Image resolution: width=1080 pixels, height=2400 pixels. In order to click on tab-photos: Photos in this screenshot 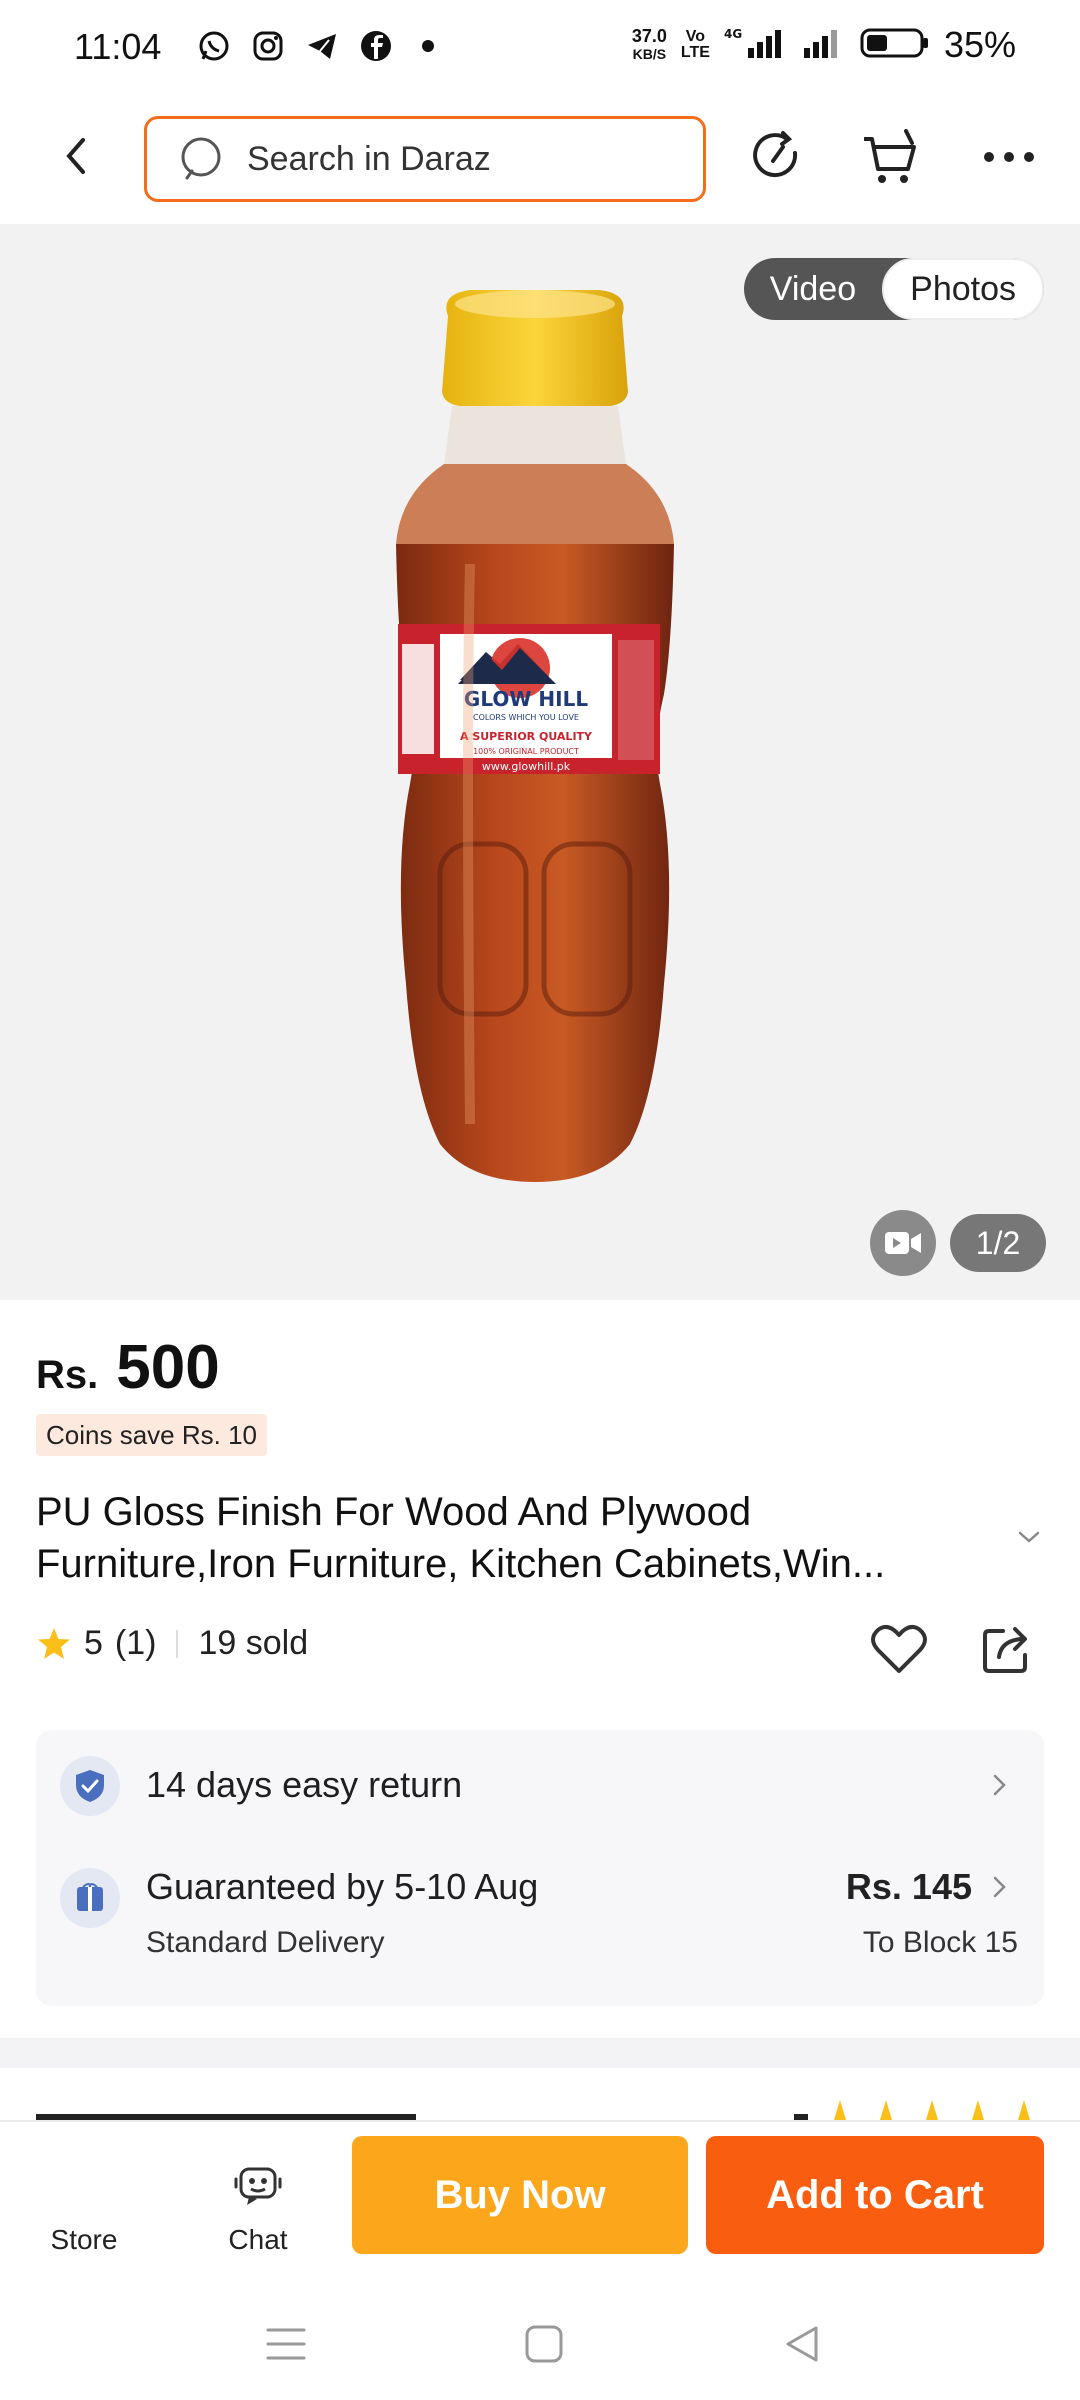, I will do `click(963, 289)`.